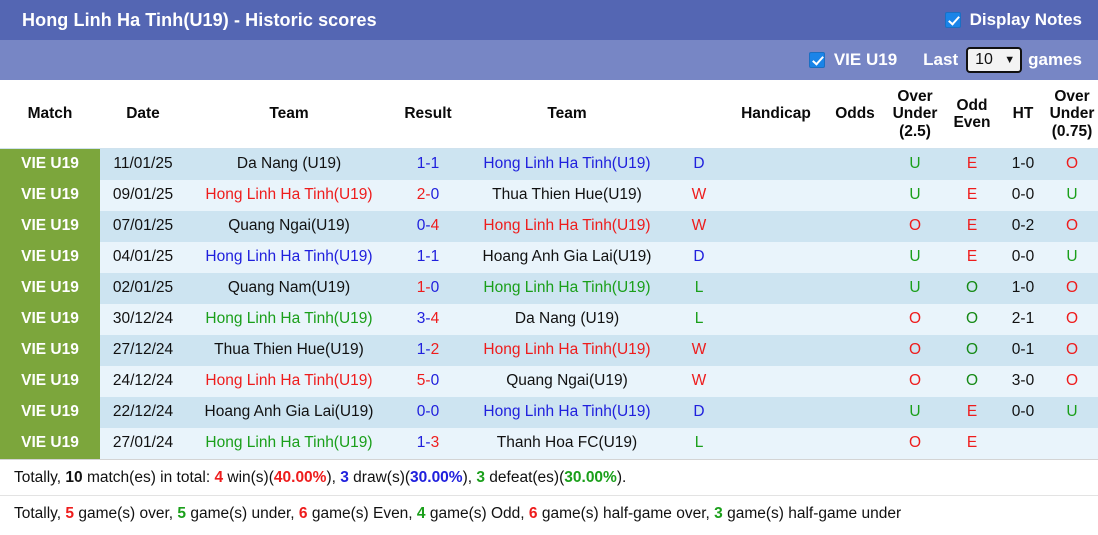  What do you see at coordinates (1072, 114) in the screenshot?
I see `col-header-over-under-075: Over Under (0.75)` at bounding box center [1072, 114].